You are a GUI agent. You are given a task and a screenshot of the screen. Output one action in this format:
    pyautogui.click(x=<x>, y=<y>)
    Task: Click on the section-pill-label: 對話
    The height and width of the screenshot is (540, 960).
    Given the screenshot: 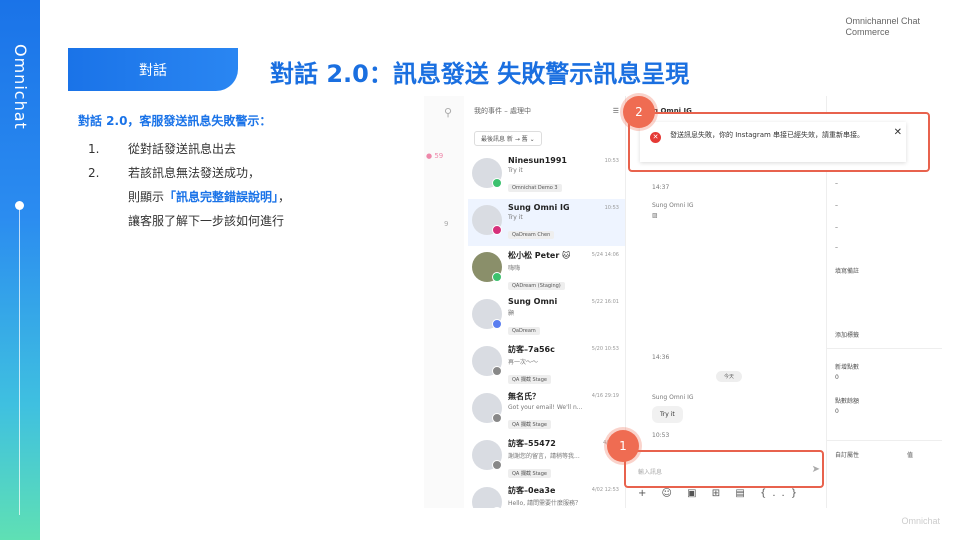 What is the action you would take?
    pyautogui.click(x=153, y=70)
    